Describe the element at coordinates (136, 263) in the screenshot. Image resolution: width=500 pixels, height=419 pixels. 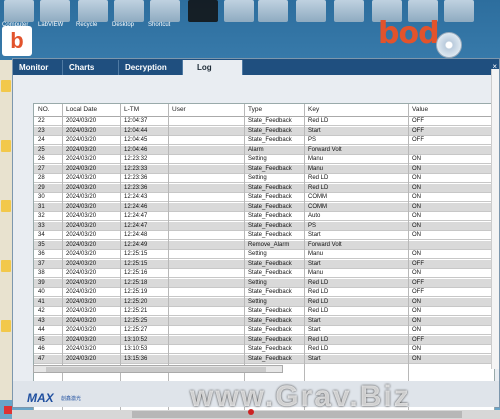
I see `cell-l-tm: 12:25:15` at that location.